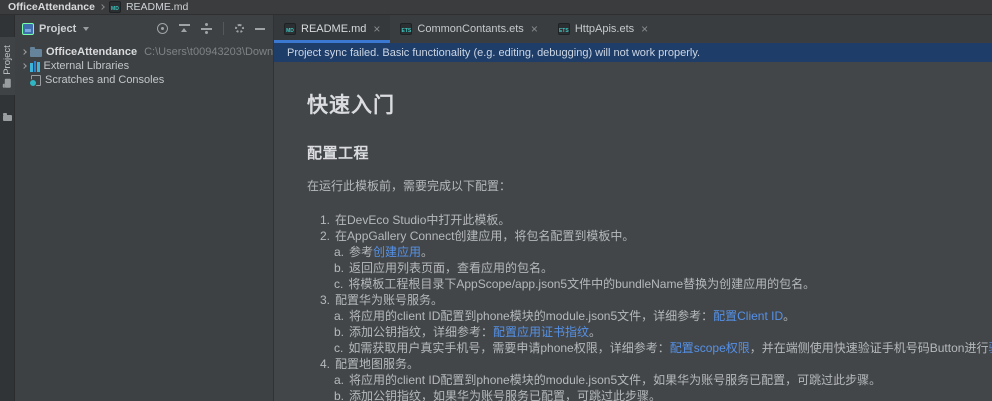  I want to click on text-segment: 添加公钥指纹，详细参考：, so click(421, 332).